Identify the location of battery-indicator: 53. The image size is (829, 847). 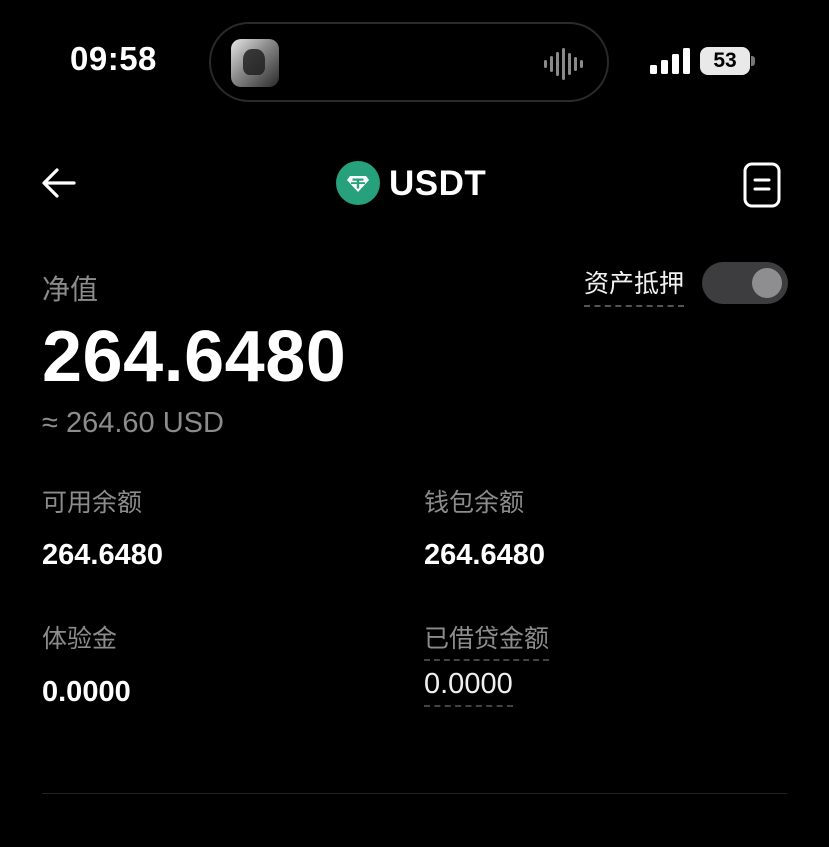
(725, 61).